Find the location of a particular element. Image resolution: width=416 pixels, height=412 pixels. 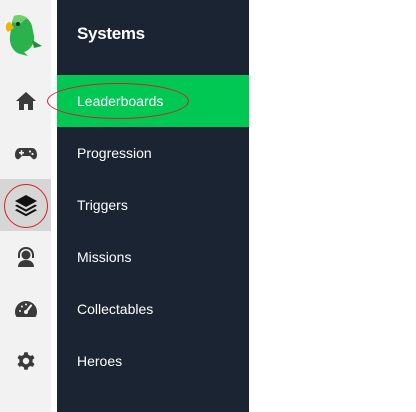

sidebar-item-dashboard is located at coordinates (25, 309).